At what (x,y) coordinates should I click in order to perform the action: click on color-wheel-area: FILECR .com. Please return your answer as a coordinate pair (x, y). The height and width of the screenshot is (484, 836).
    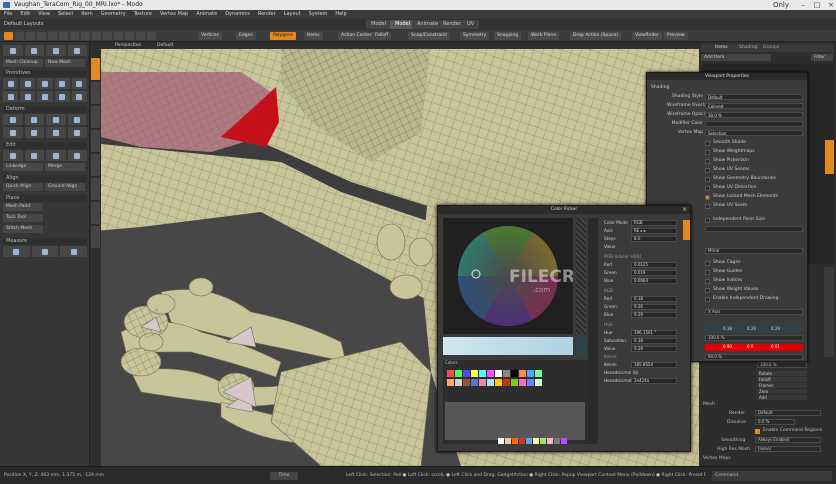
    Looking at the image, I should click on (509, 276).